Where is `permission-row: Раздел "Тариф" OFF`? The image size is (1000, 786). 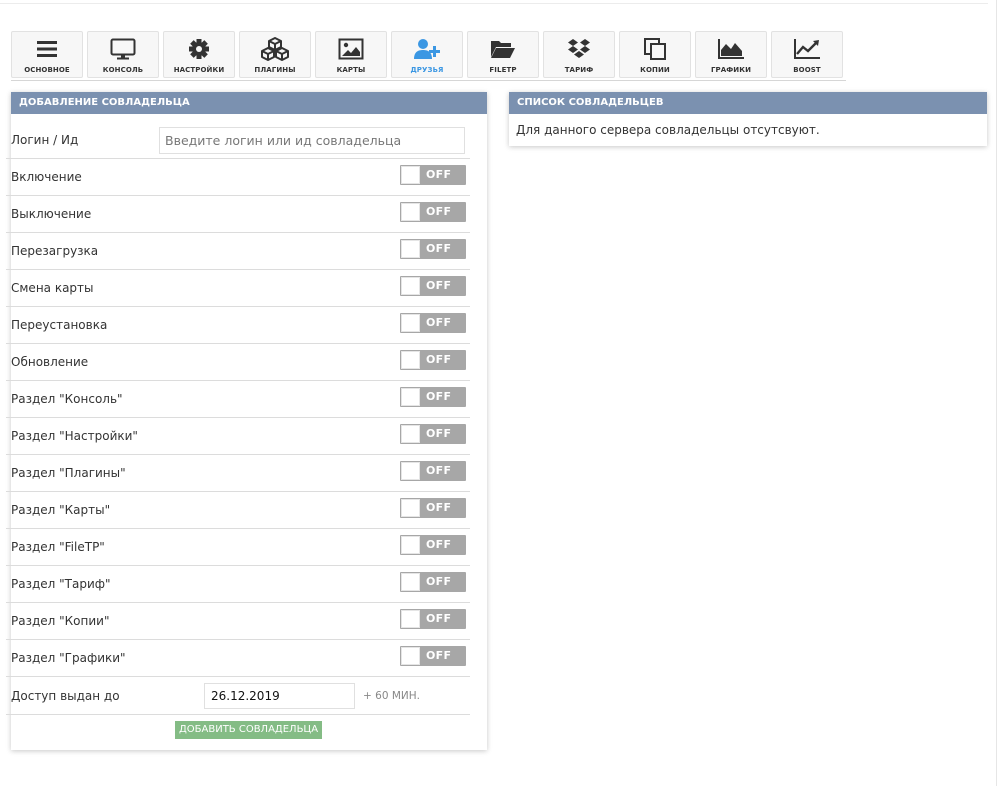 permission-row: Раздел "Тариф" OFF is located at coordinates (238, 584).